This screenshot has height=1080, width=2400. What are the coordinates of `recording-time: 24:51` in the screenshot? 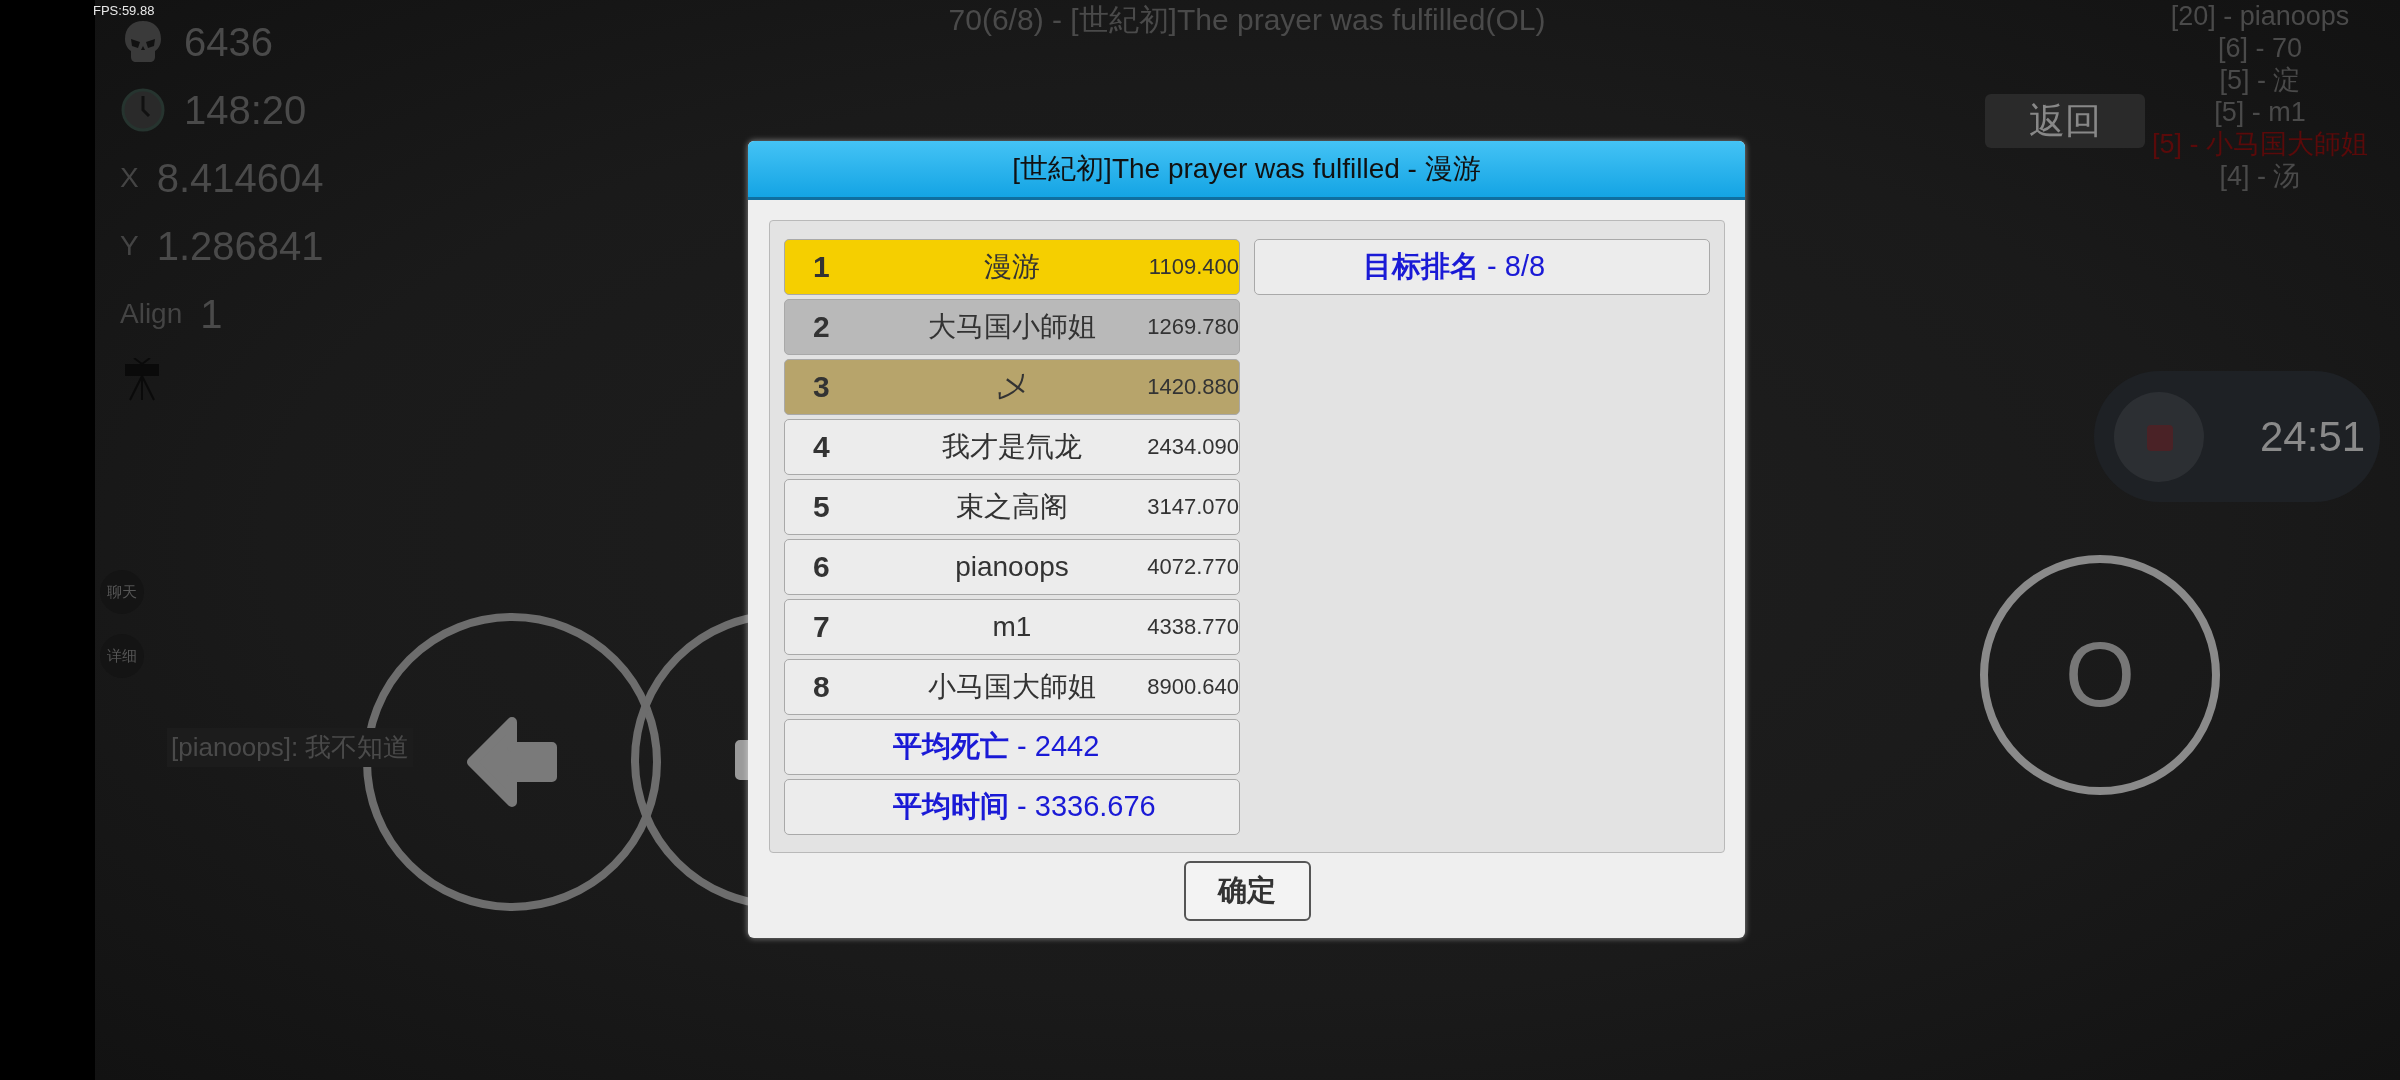 It's located at (2313, 436).